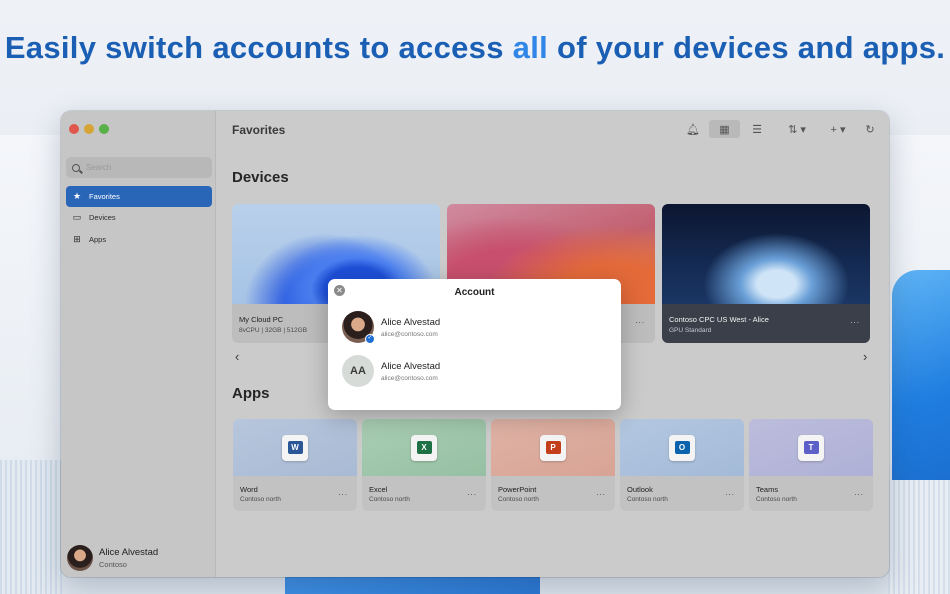  What do you see at coordinates (424, 447) in the screenshot?
I see `excel-icon: X` at bounding box center [424, 447].